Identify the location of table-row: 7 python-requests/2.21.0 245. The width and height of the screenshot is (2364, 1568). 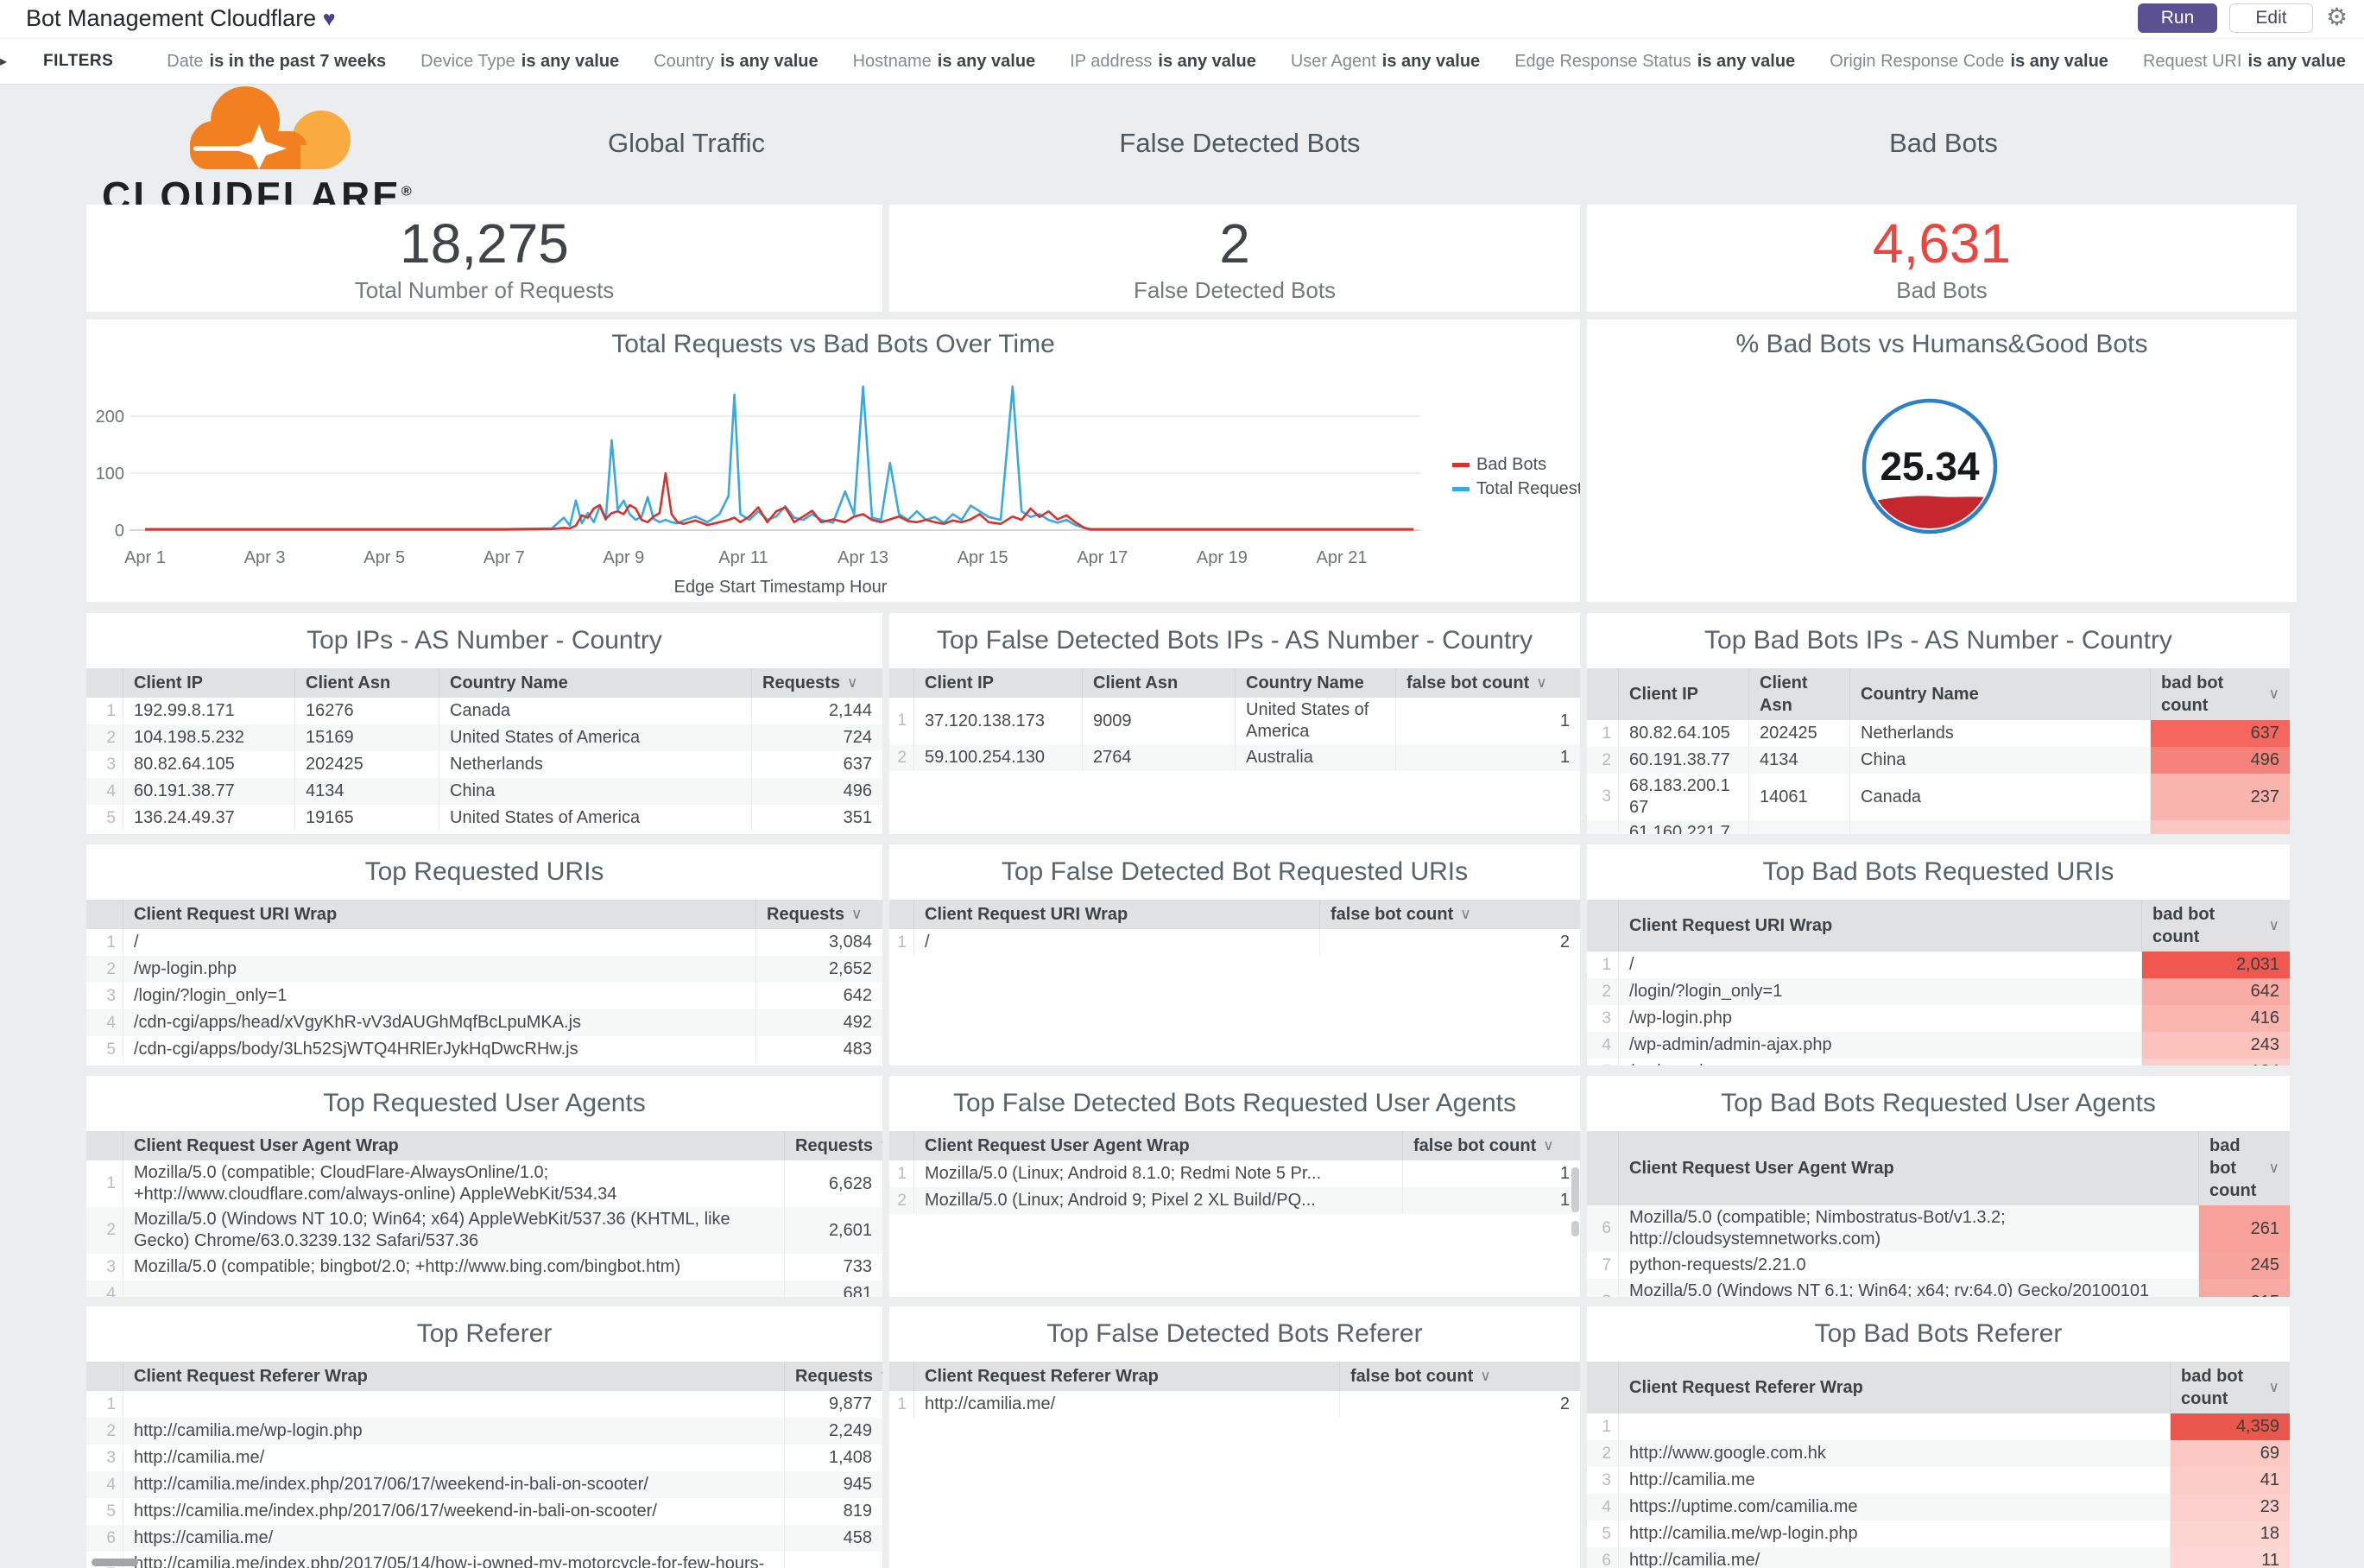
(1938, 1266).